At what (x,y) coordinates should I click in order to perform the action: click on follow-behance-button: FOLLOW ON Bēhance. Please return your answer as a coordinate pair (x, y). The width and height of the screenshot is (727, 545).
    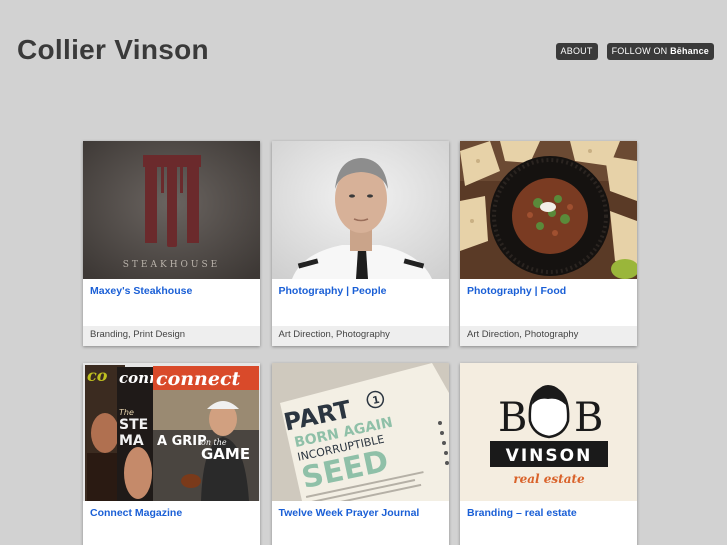
    Looking at the image, I should click on (660, 51).